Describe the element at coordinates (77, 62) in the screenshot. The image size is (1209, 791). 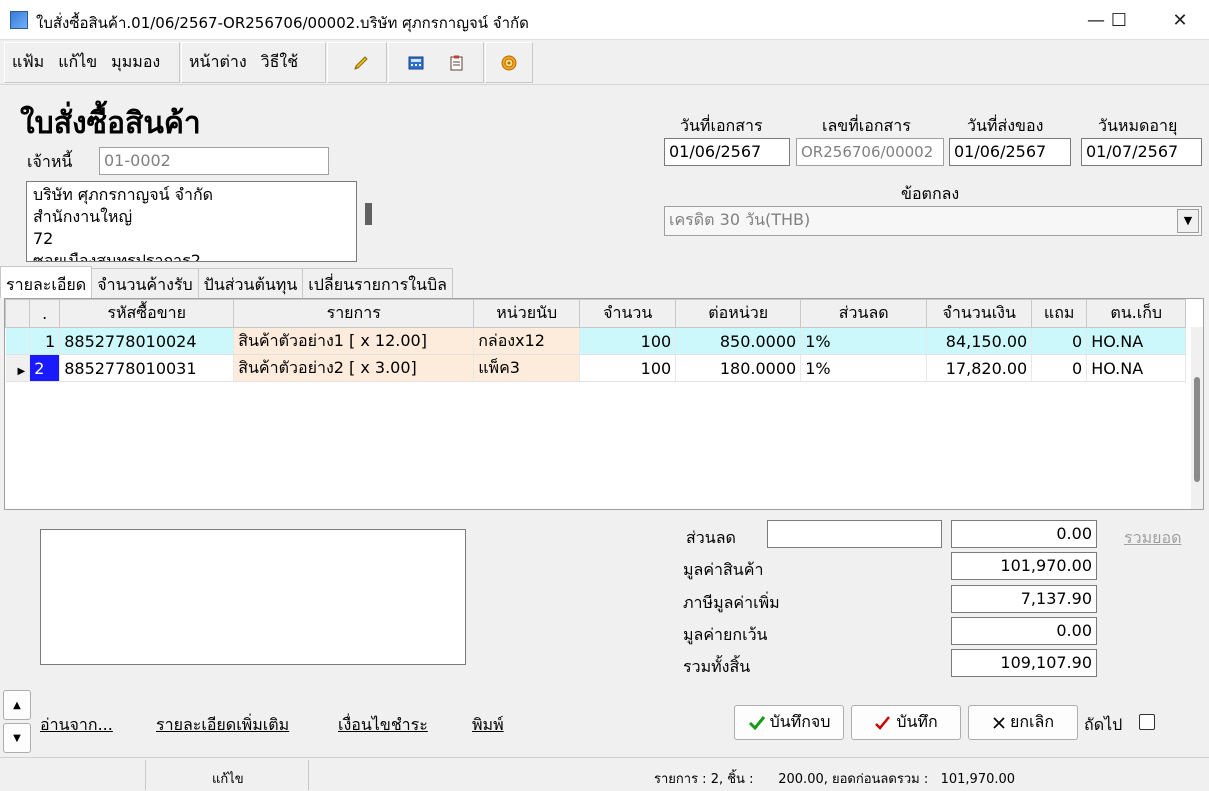
I see `menu-edit: แก้ไข` at that location.